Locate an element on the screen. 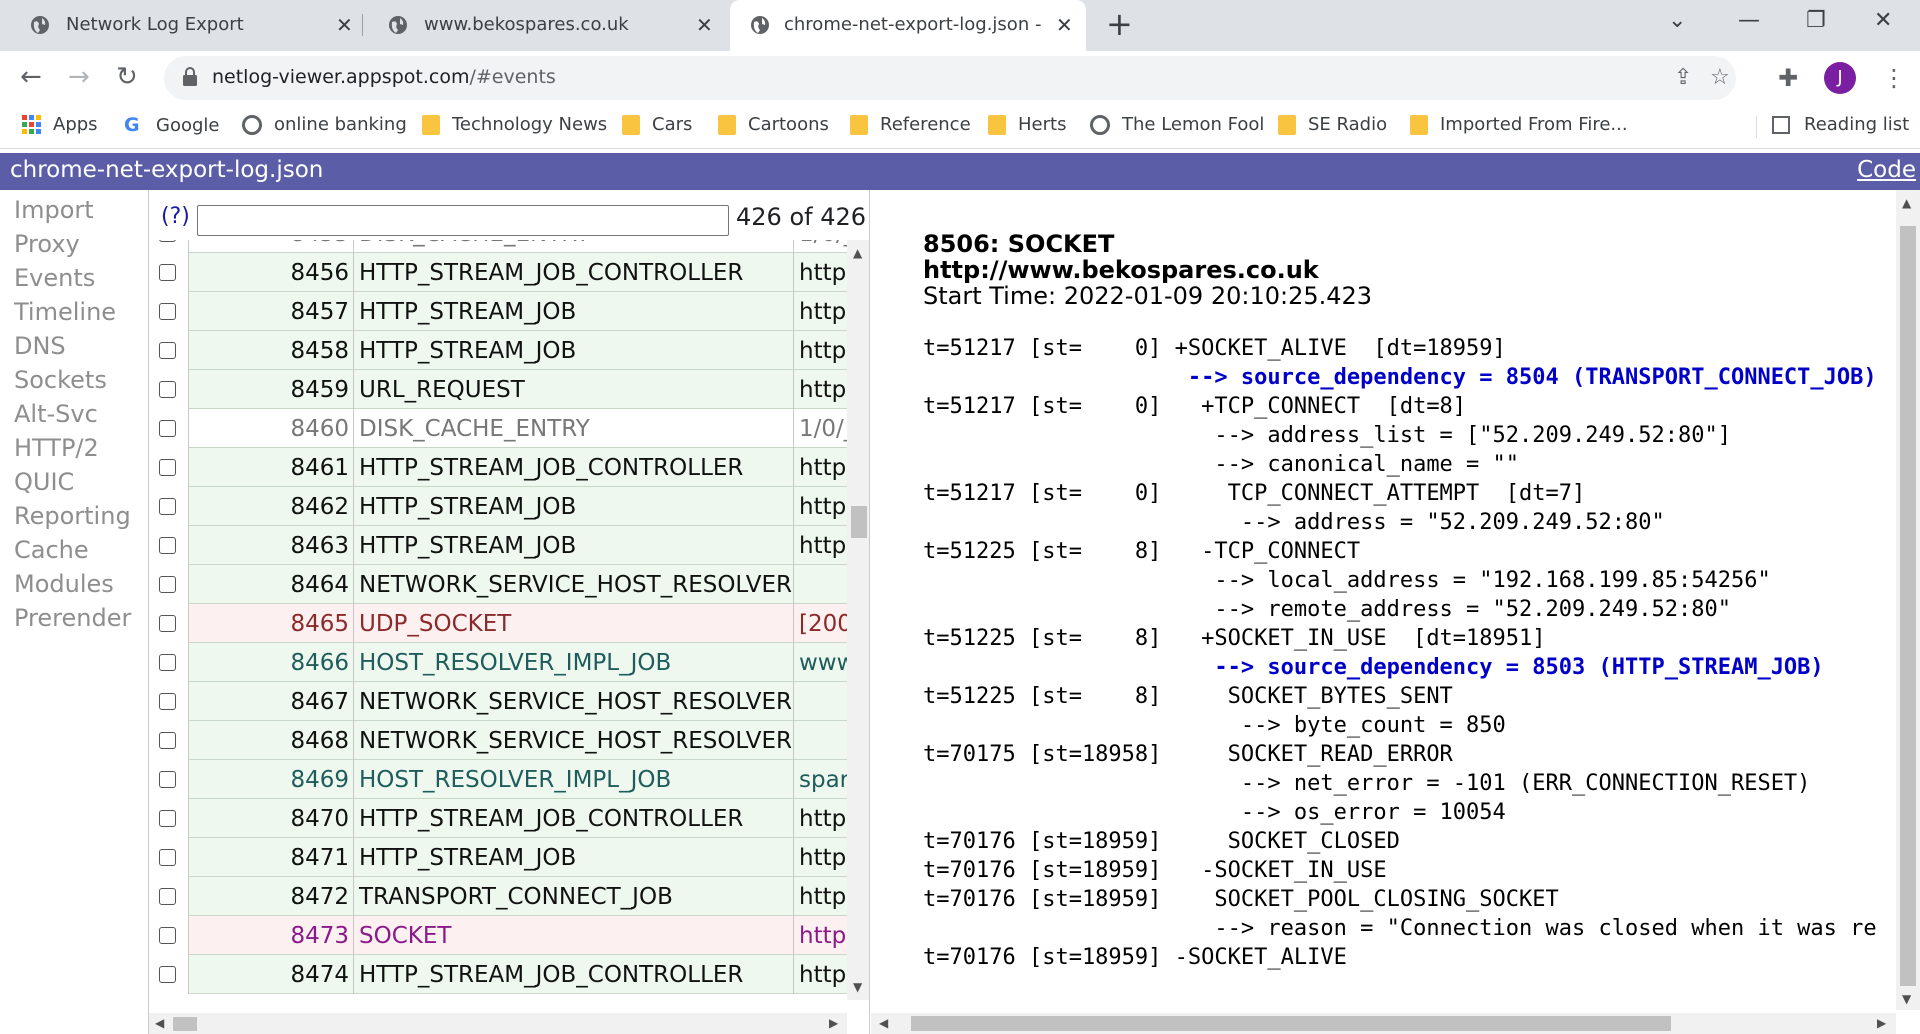 The image size is (1920, 1034). table-row: 8462 HTTP_STREAM_JOB http is located at coordinates (498, 506).